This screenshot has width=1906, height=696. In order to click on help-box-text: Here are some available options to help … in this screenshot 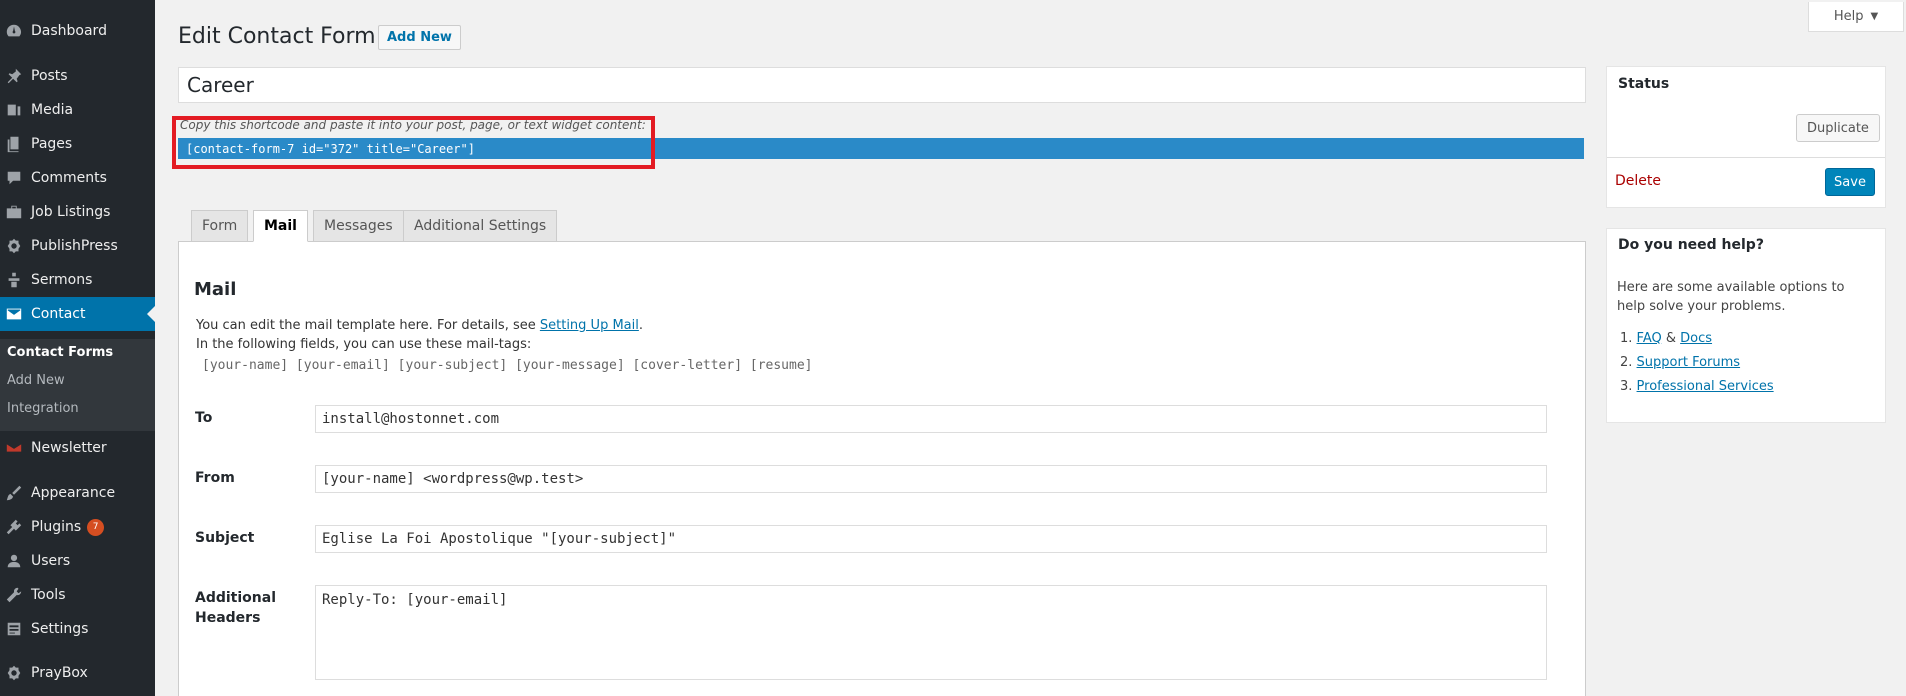, I will do `click(1731, 297)`.